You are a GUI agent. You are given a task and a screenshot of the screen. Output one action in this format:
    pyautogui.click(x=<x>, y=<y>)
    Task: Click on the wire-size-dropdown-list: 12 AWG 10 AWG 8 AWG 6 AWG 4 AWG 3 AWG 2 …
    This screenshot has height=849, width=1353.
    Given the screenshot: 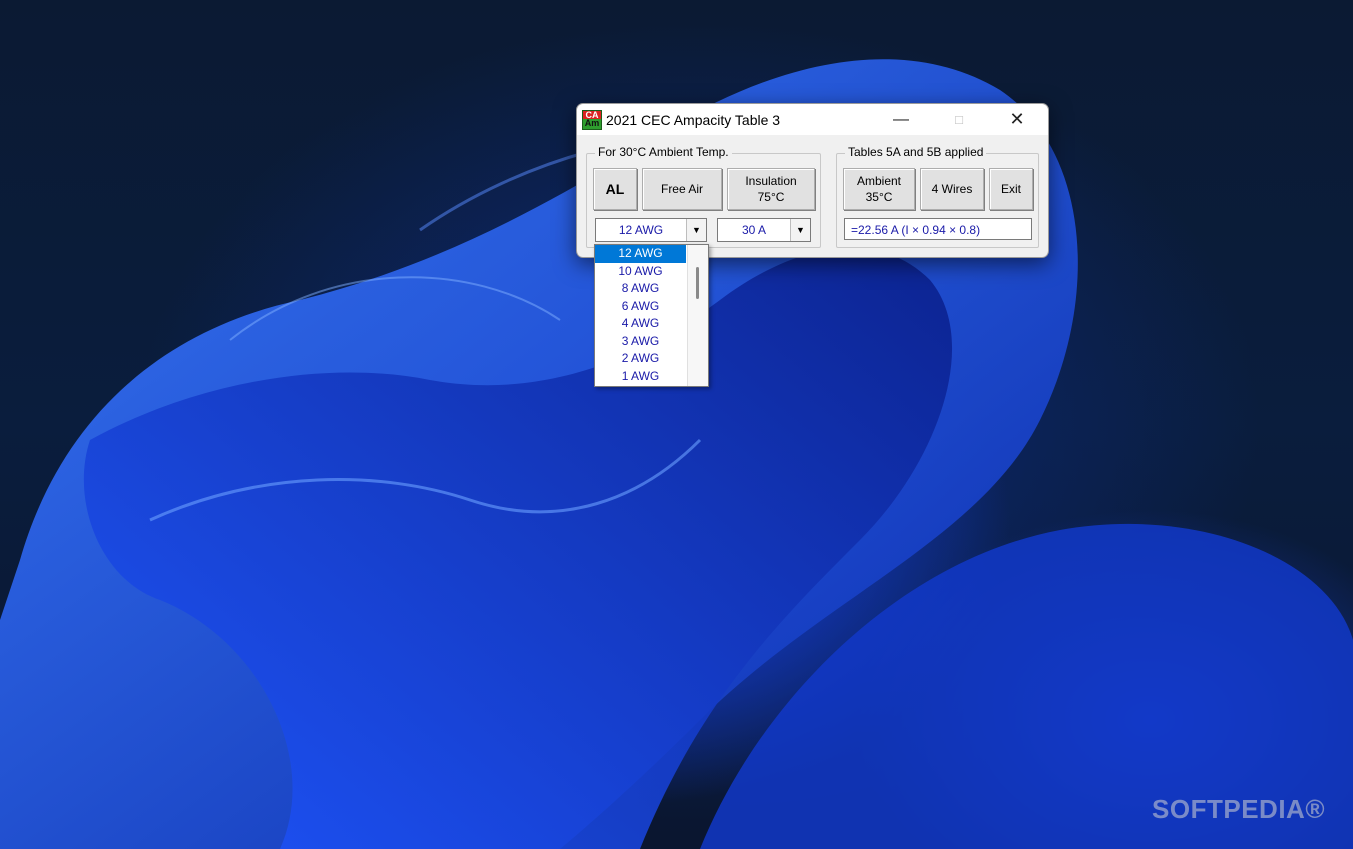 What is the action you would take?
    pyautogui.click(x=651, y=315)
    